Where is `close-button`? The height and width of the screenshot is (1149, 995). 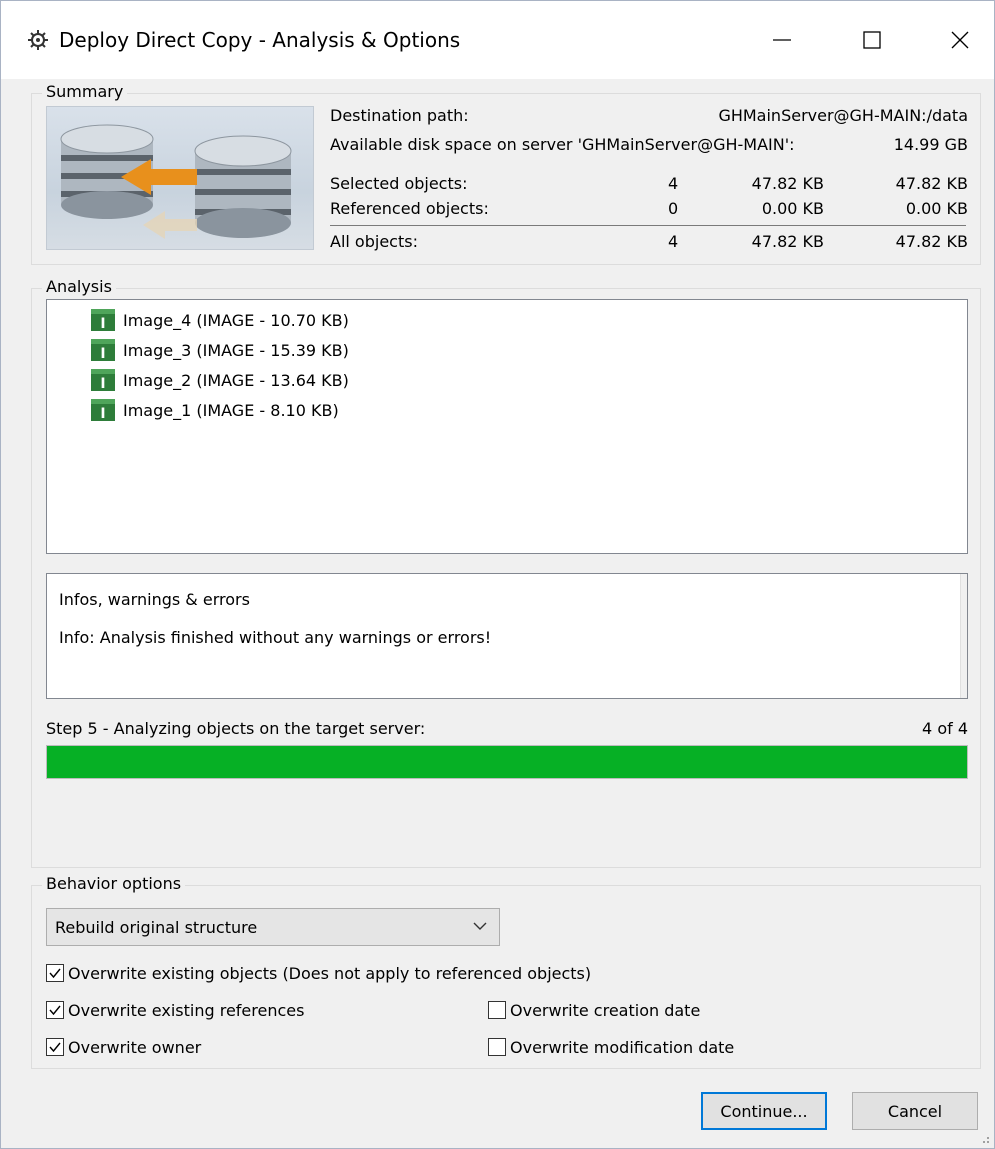
close-button is located at coordinates (955, 40).